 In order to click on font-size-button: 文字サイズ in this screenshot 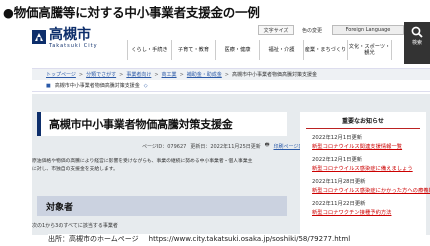, I will do `click(276, 30)`.